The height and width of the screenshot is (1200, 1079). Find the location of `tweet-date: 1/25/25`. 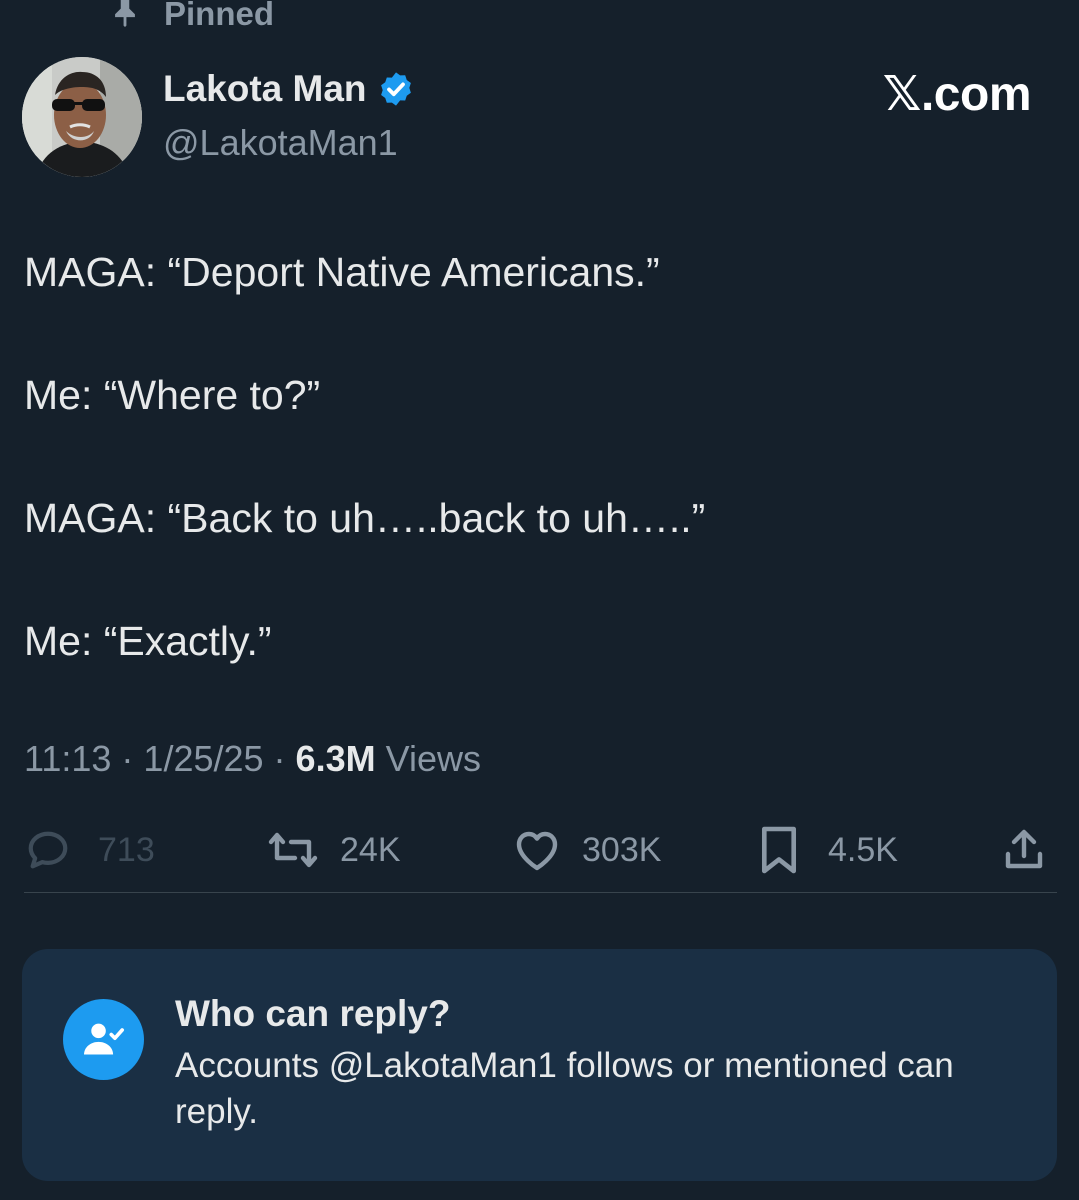

tweet-date: 1/25/25 is located at coordinates (203, 759).